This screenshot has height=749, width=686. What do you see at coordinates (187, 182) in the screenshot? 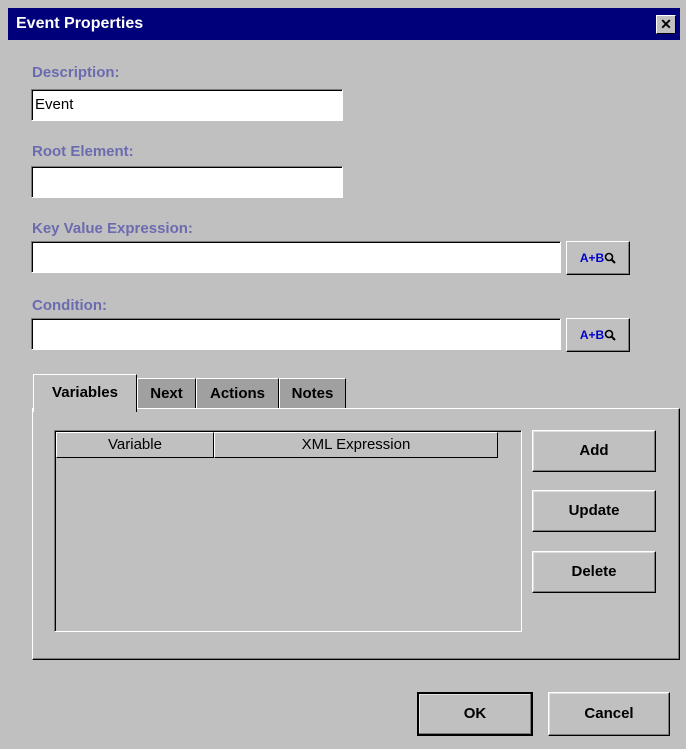
I see `root-element-input` at bounding box center [187, 182].